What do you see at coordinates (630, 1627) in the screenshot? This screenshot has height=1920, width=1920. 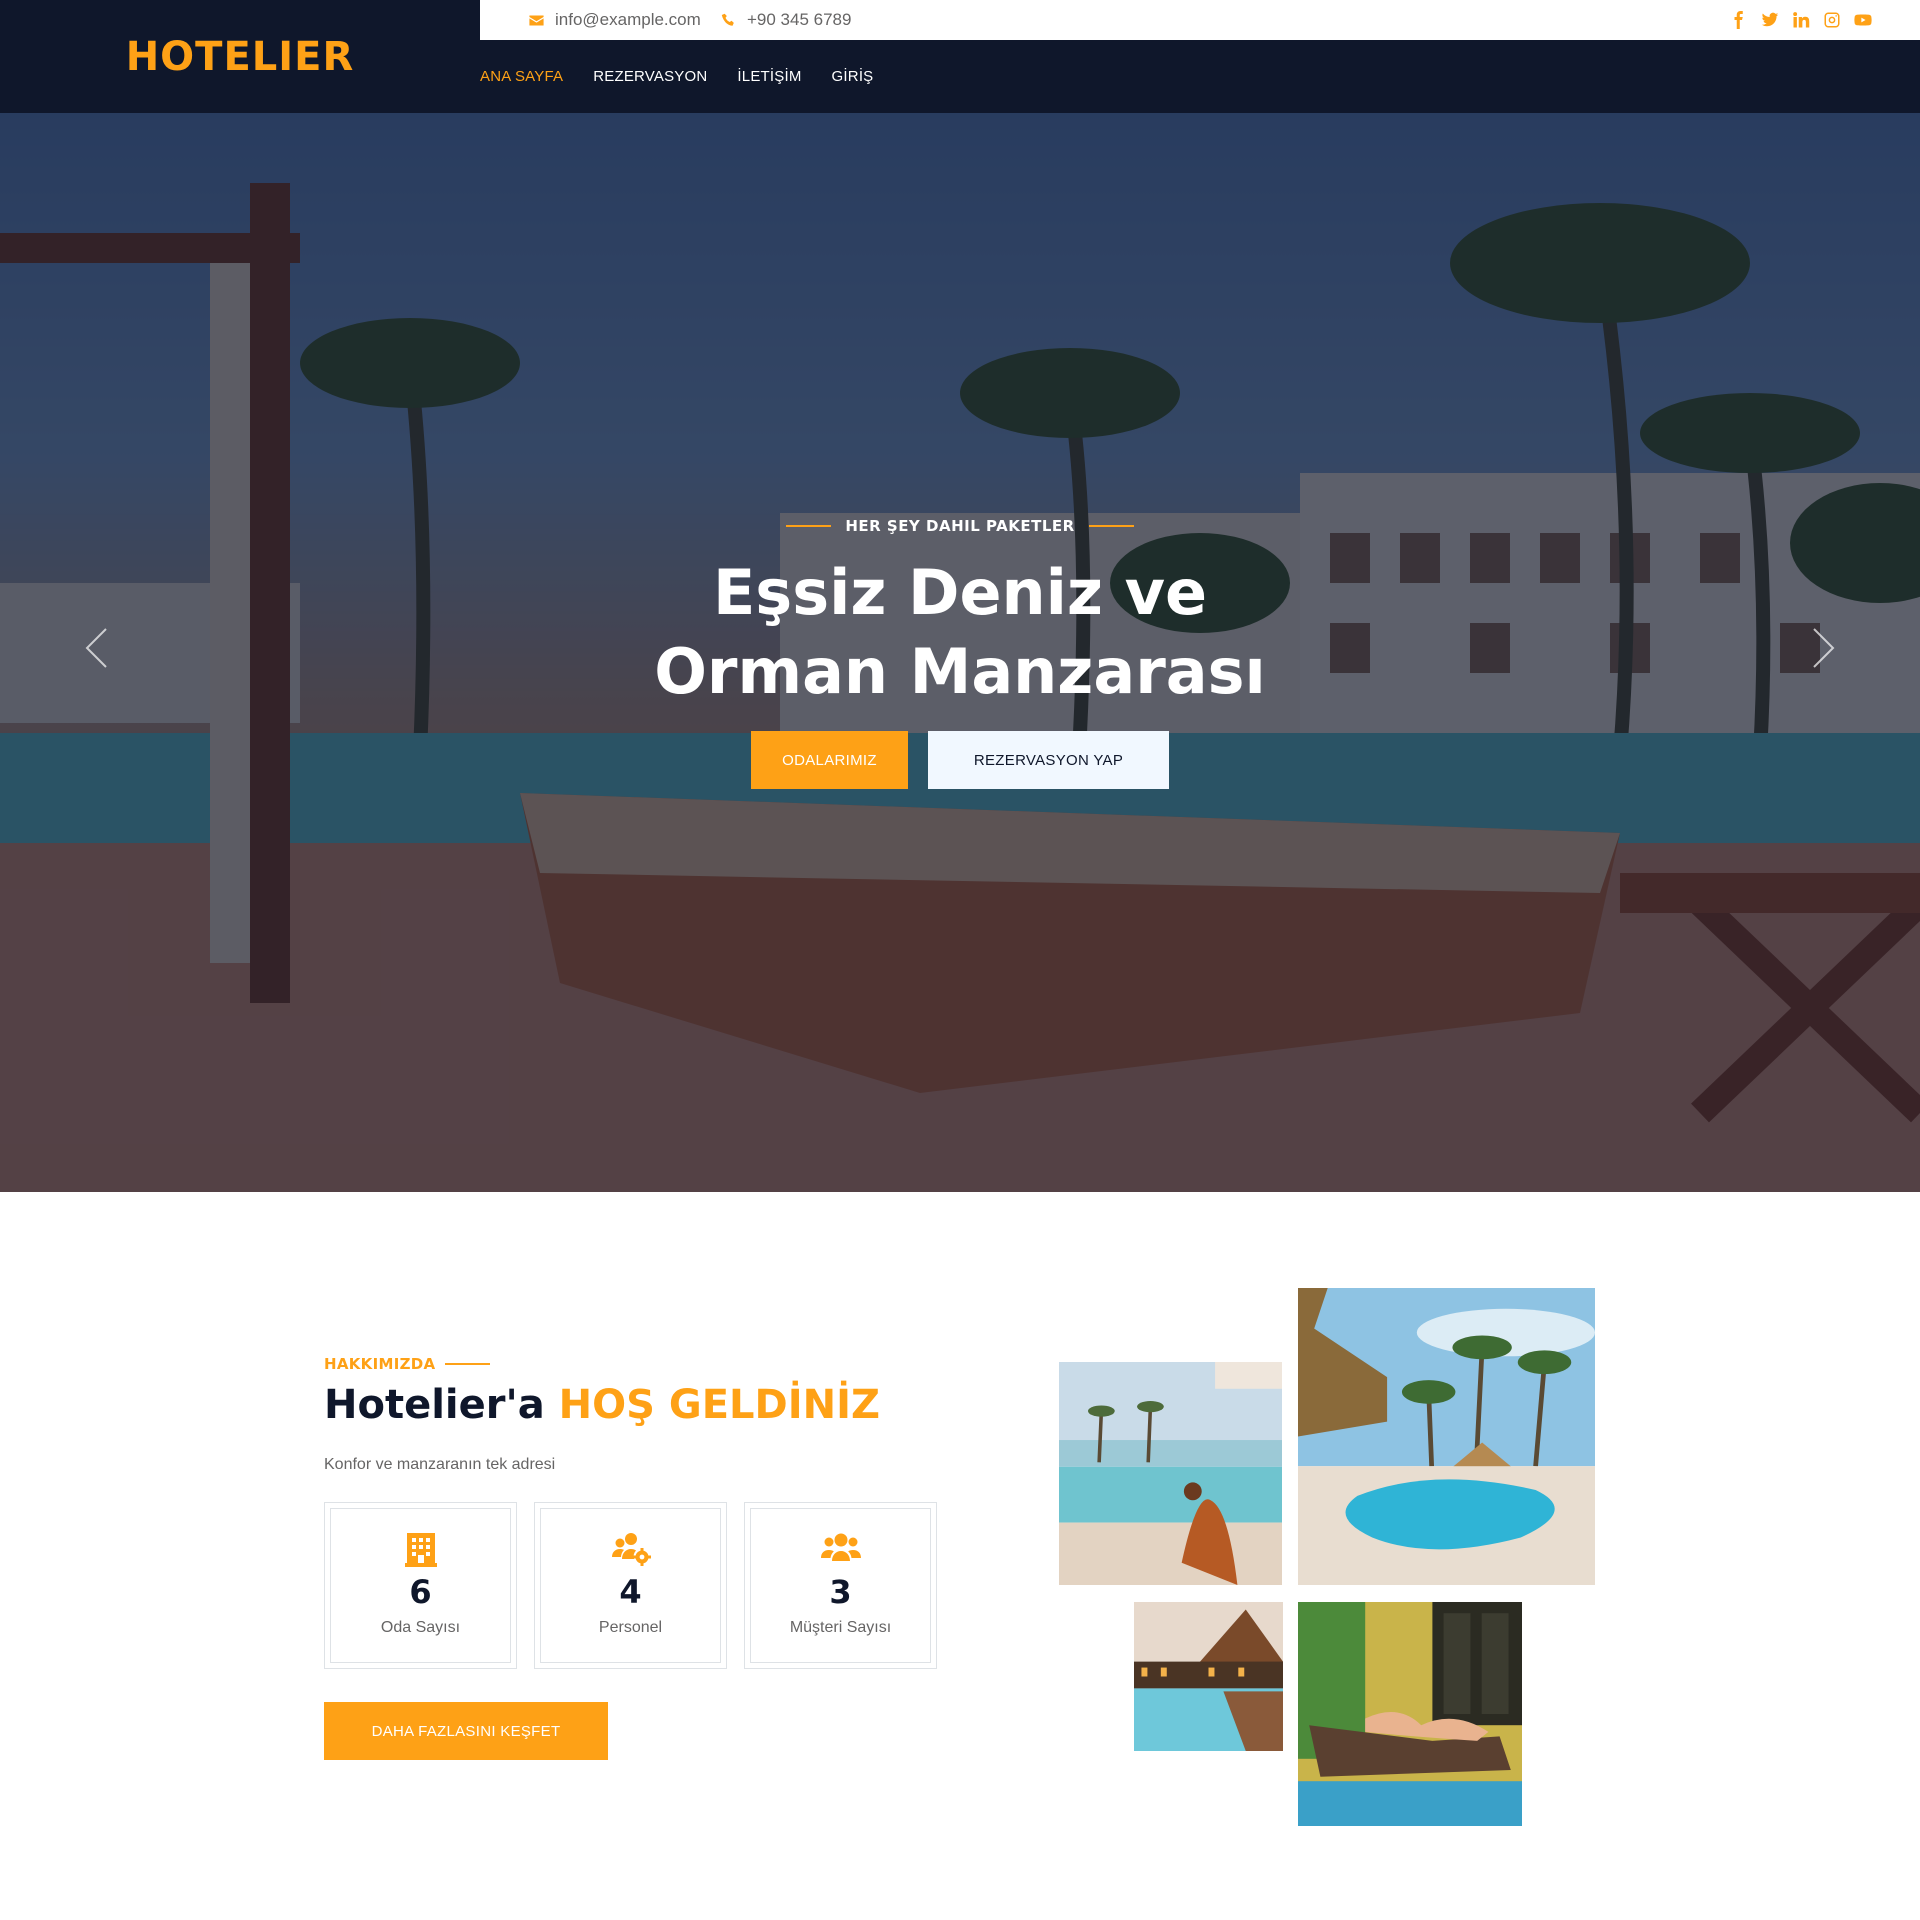 I see `stat-label: Personel` at bounding box center [630, 1627].